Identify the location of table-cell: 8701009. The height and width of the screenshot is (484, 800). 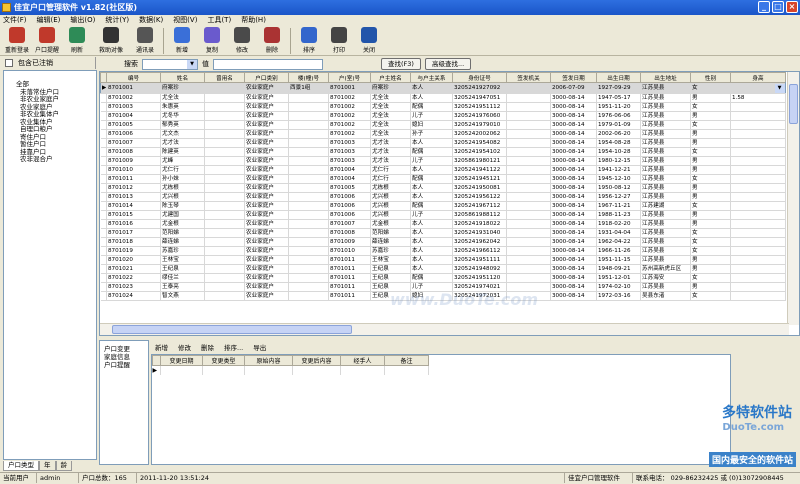
(349, 242).